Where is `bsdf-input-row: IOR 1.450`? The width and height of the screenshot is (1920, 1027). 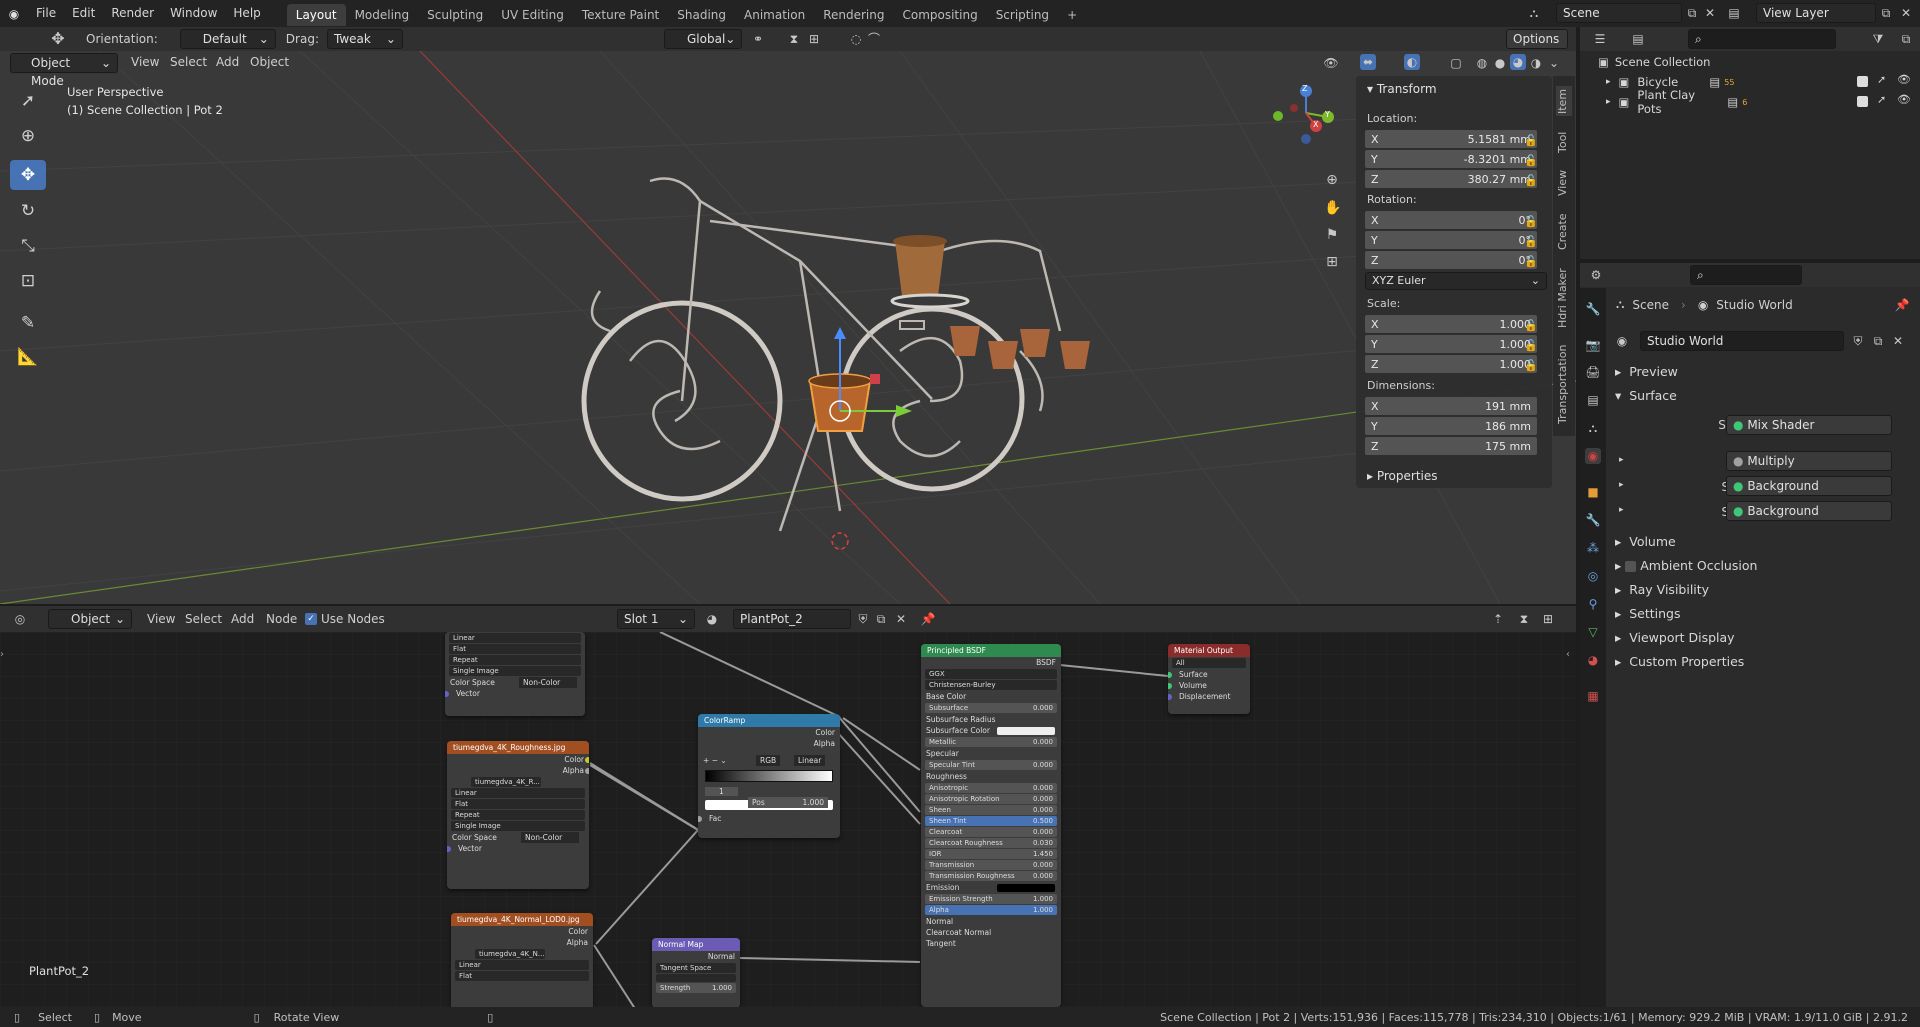
bsdf-input-row: IOR 1.450 is located at coordinates (991, 854).